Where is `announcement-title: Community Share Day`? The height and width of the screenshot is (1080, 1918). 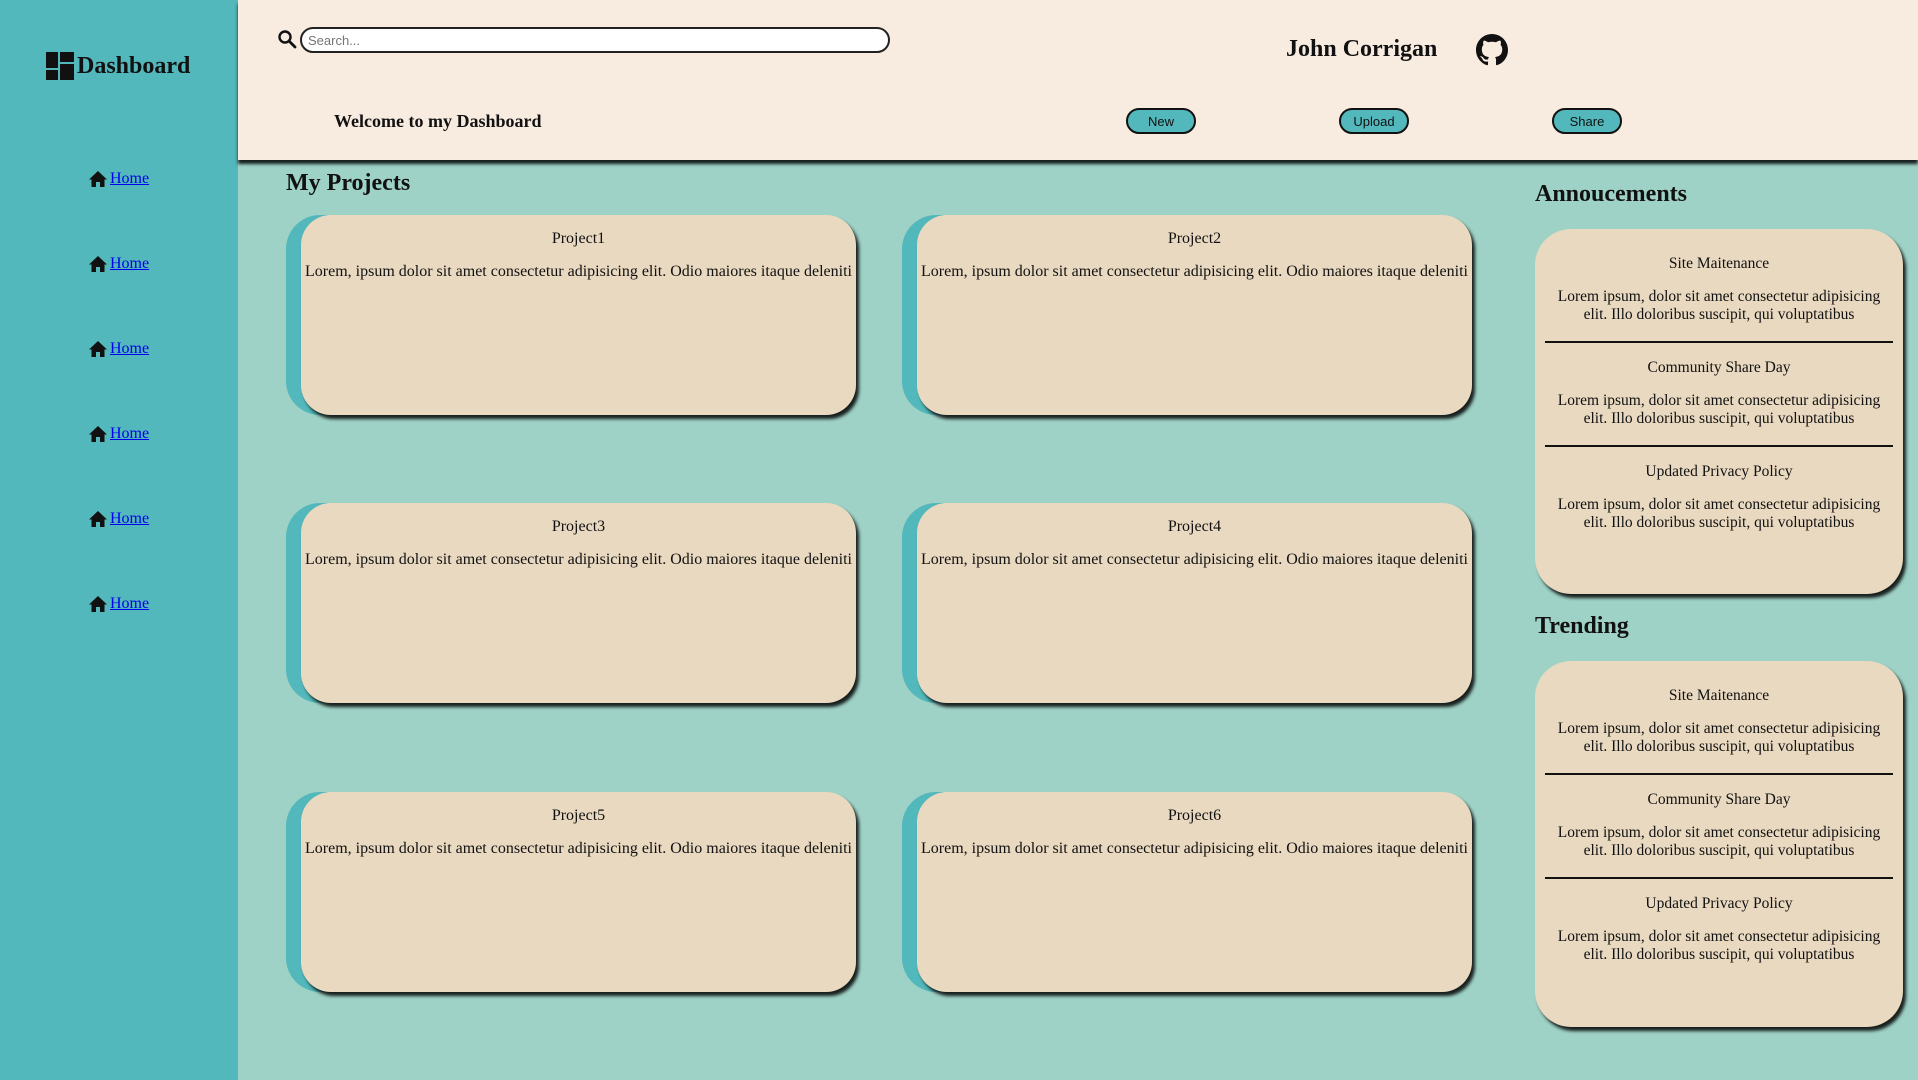 announcement-title: Community Share Day is located at coordinates (1719, 367).